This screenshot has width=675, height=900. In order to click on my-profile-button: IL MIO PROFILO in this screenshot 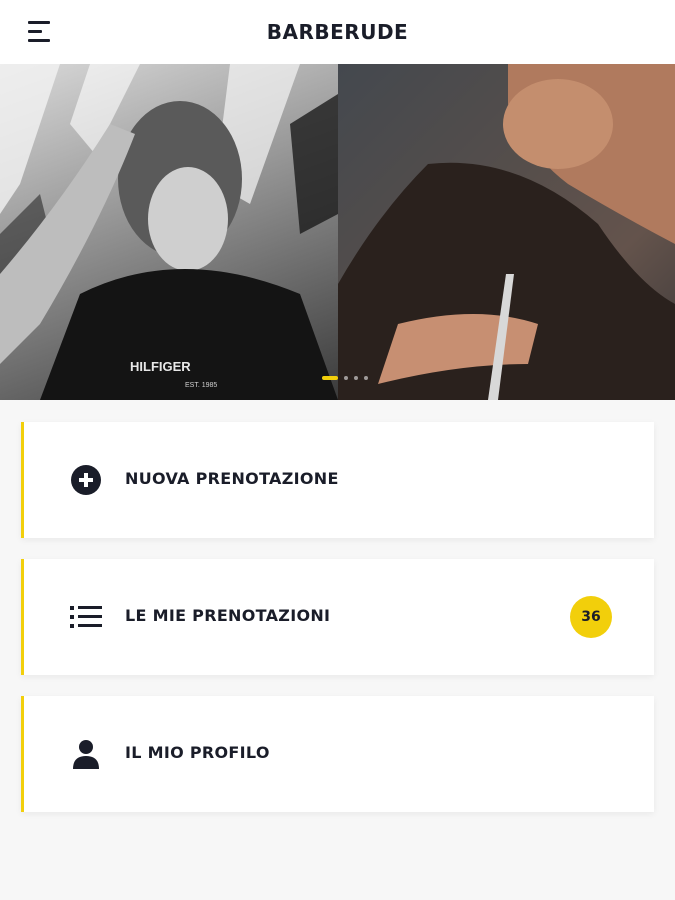, I will do `click(337, 754)`.